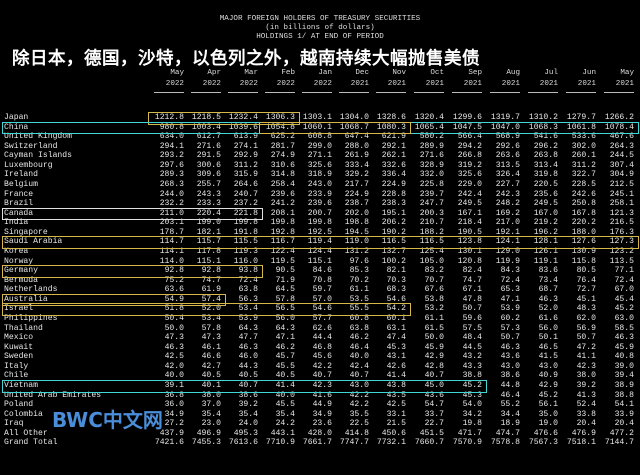  I want to click on holding-value: 980.8, so click(171, 127).